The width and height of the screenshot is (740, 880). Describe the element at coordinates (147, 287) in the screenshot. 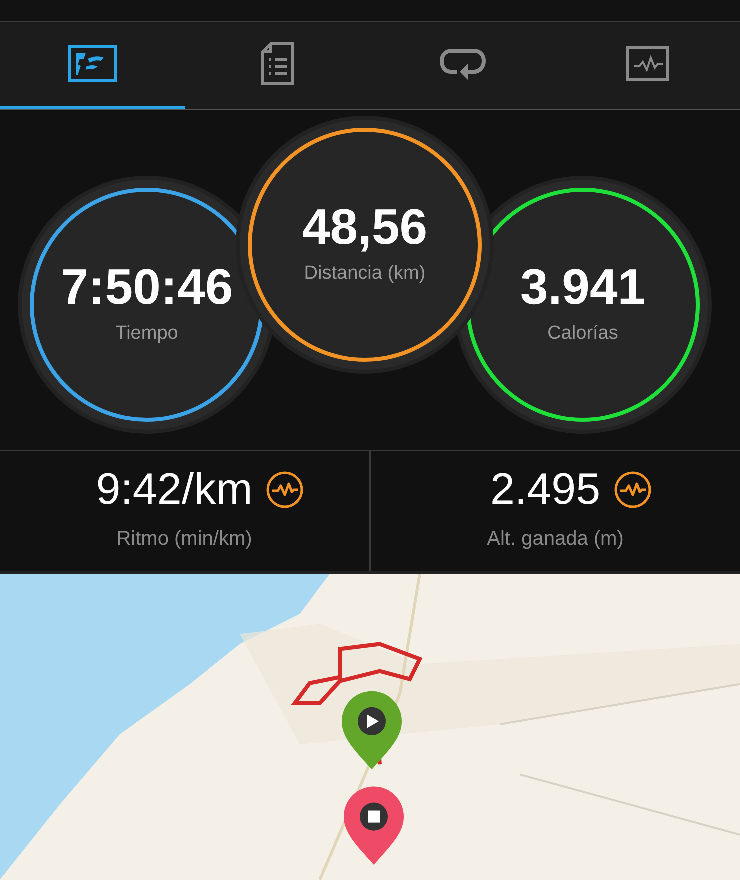

I see `stat-value: 7:50:46` at that location.